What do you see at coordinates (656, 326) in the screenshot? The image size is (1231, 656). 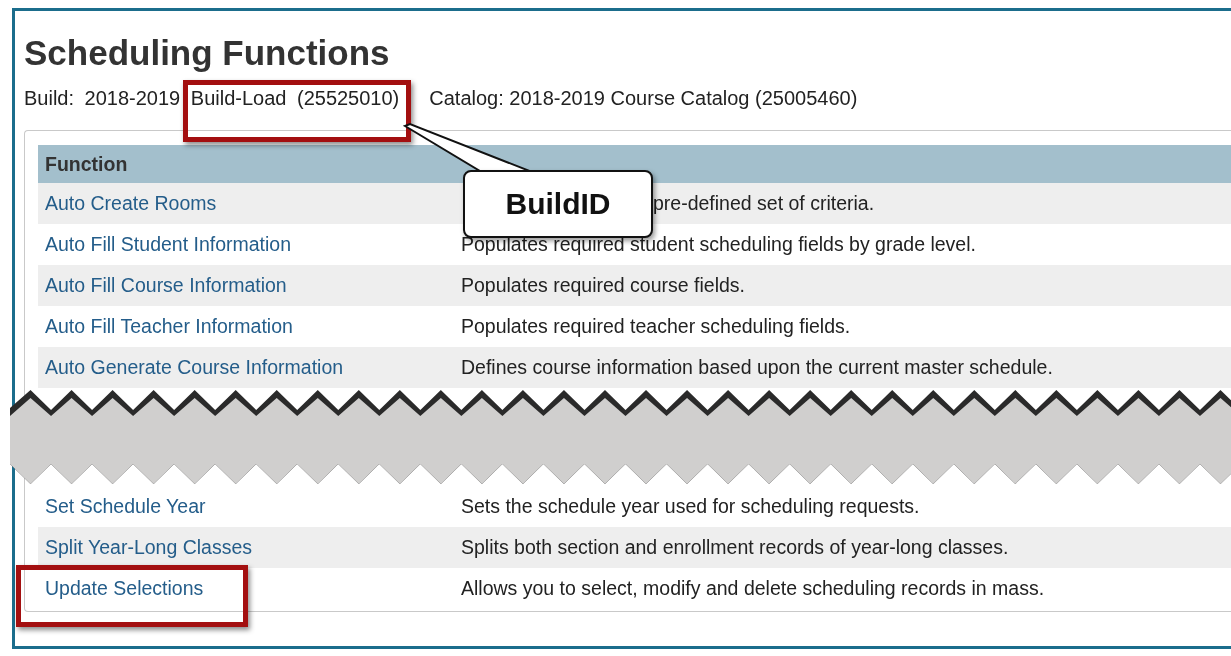 I see `function-description: Populates required teacher scheduling fields.` at bounding box center [656, 326].